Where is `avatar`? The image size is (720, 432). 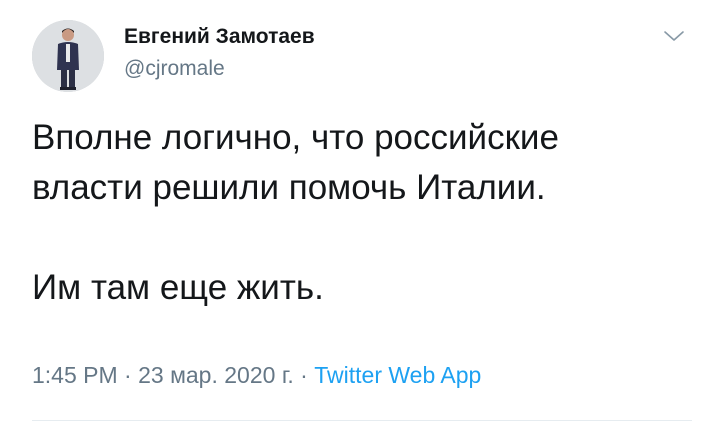 avatar is located at coordinates (68, 56).